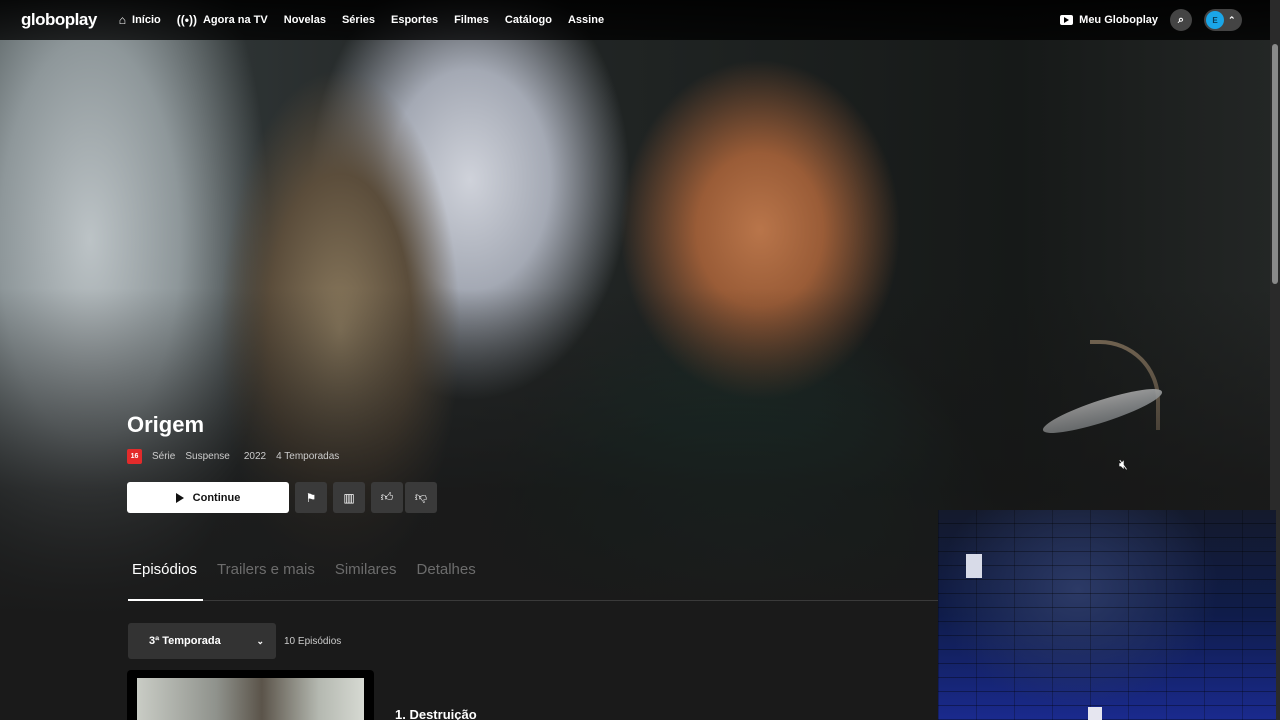  I want to click on show-title: Origem, so click(166, 424).